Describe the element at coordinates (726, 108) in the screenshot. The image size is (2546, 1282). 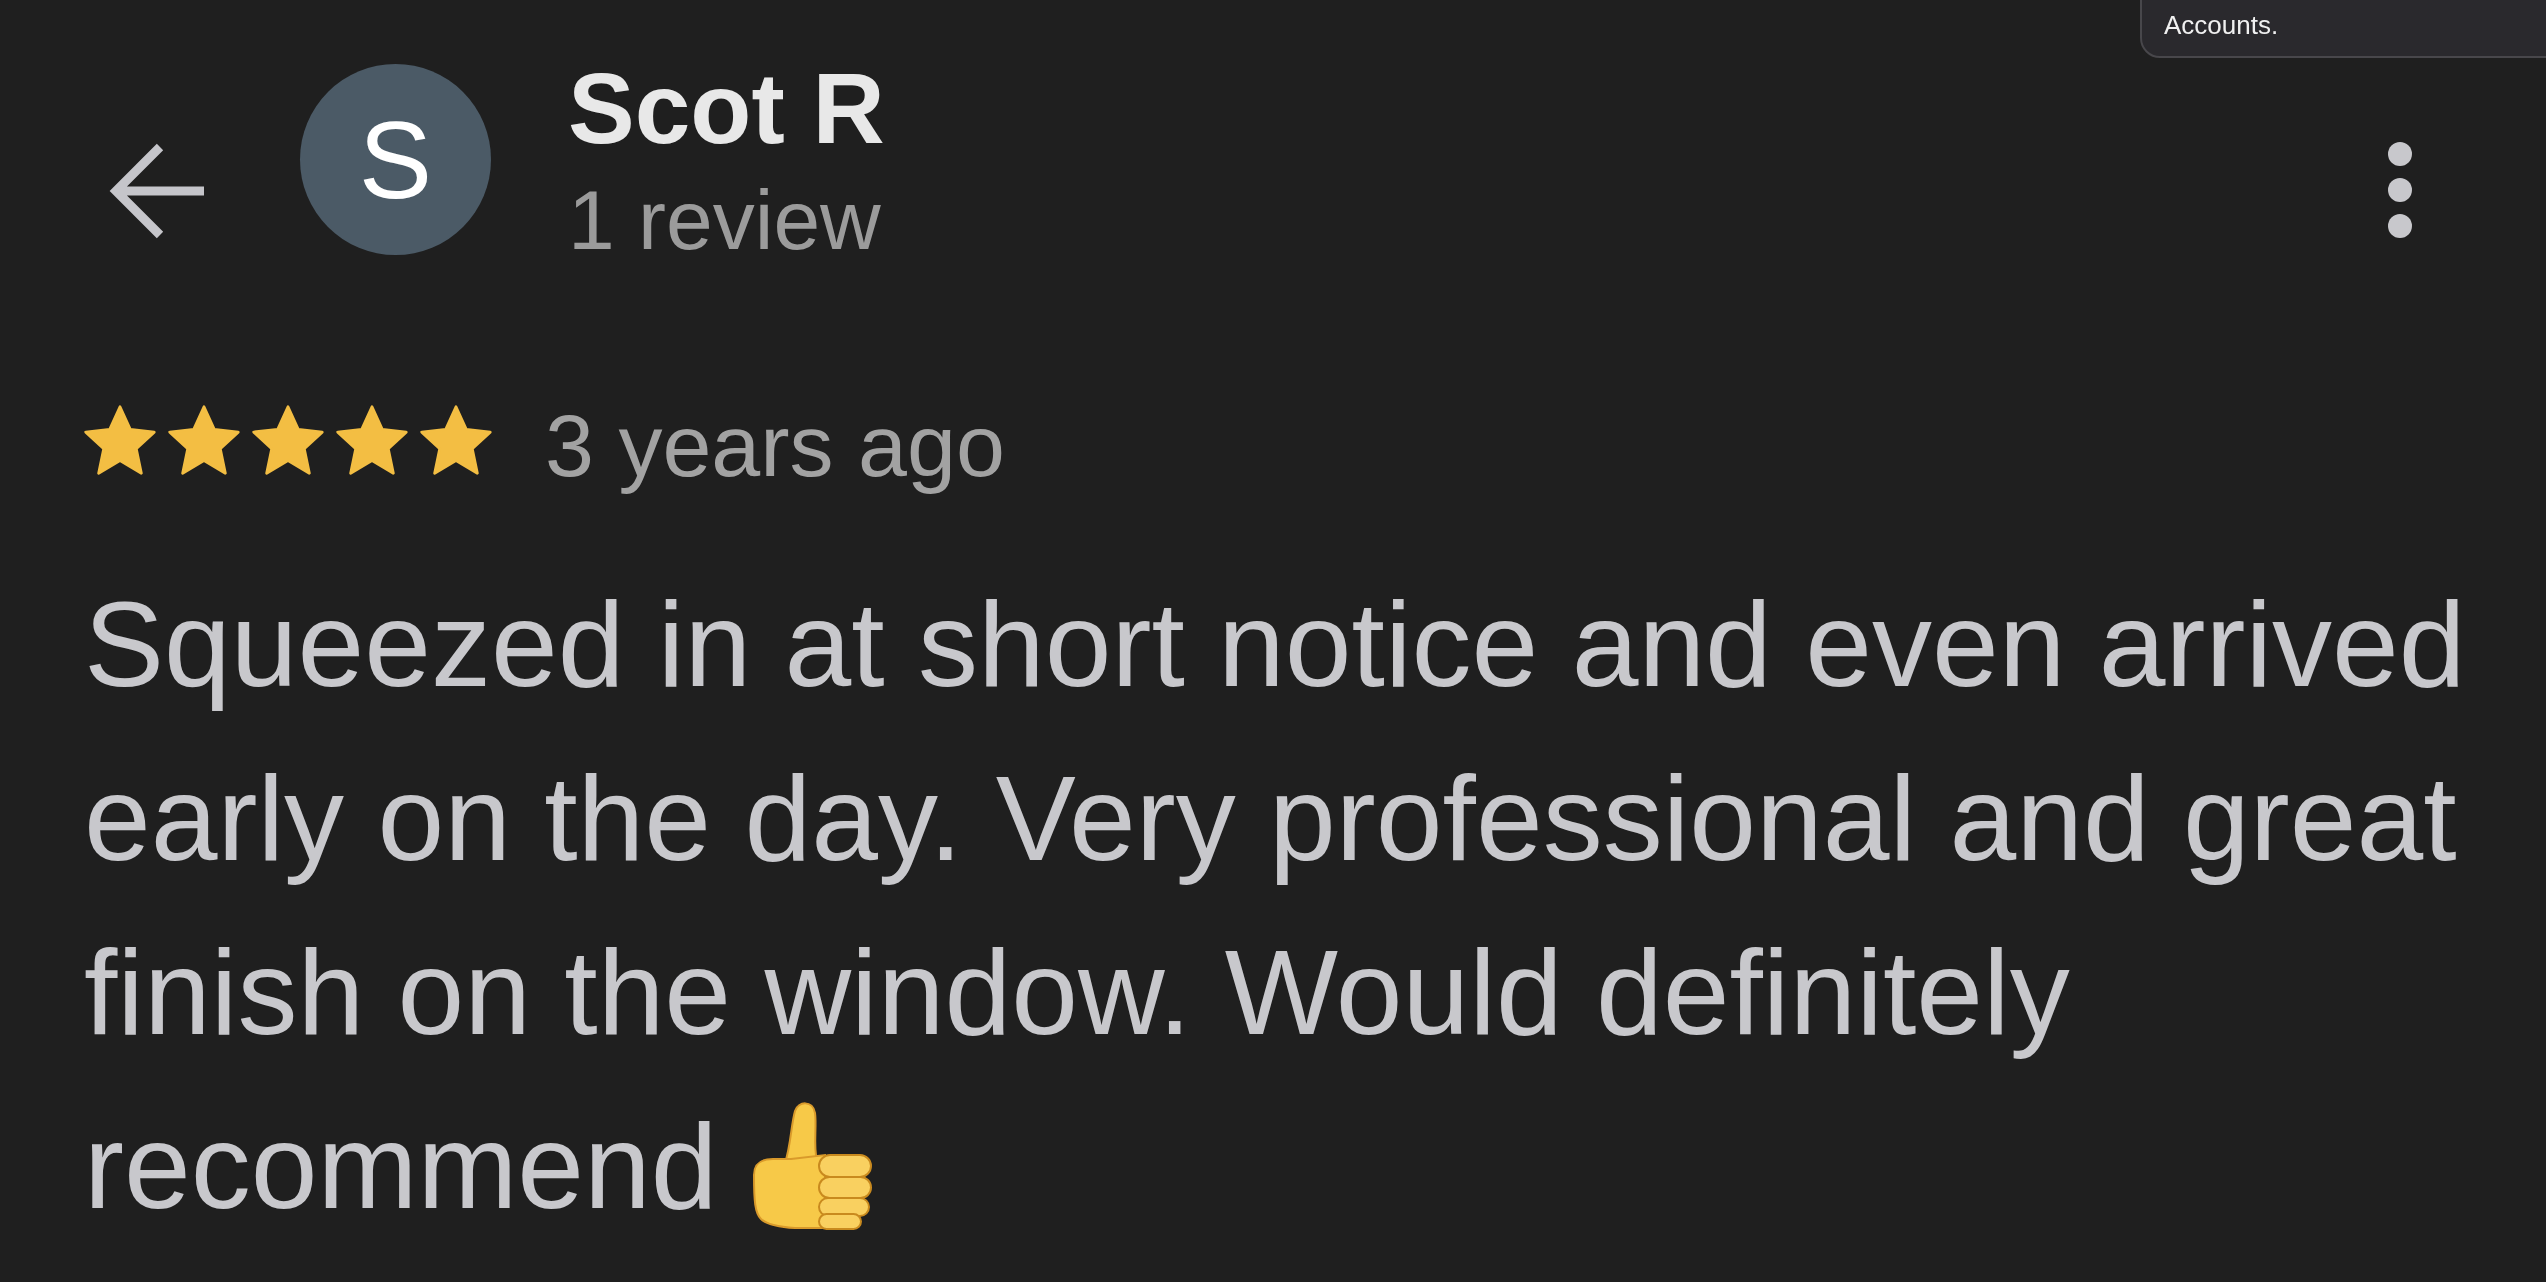
I see `reviewer-name: Scot R` at that location.